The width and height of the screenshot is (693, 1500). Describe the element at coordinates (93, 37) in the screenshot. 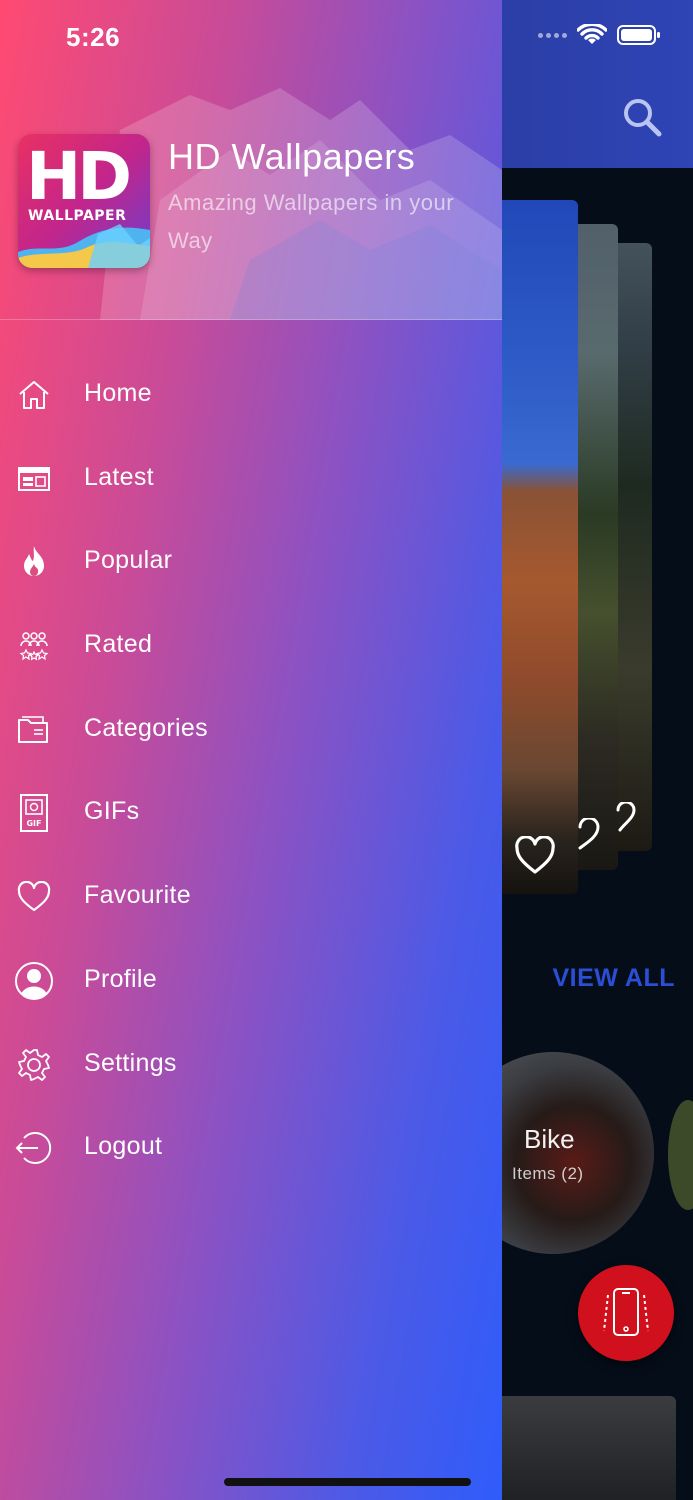

I see `status-time: 5:26` at that location.